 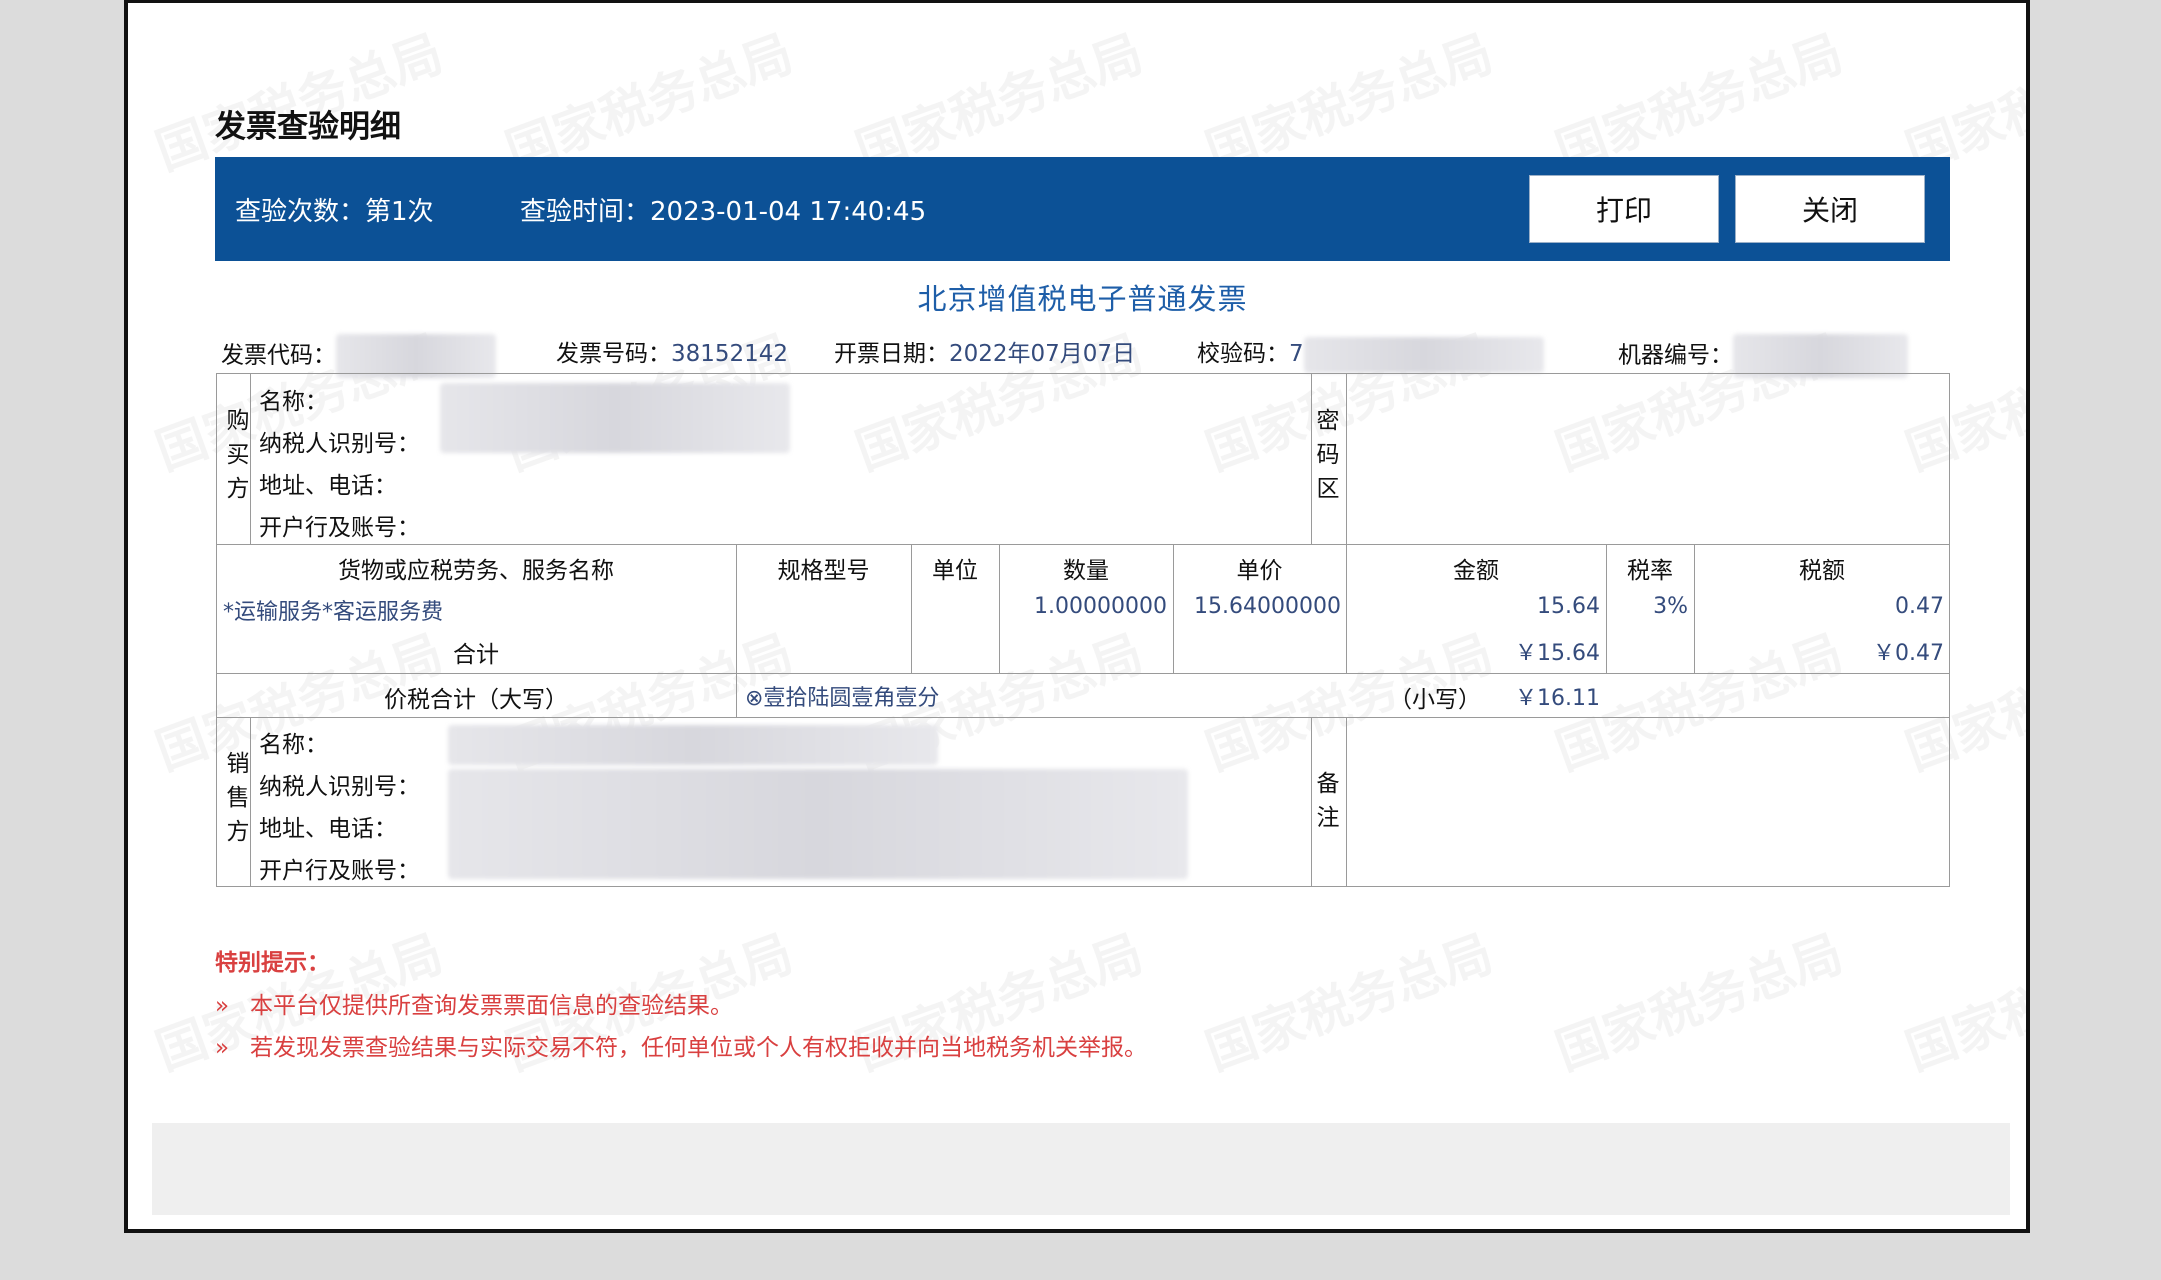 I want to click on total-label: 合计, so click(x=476, y=655).